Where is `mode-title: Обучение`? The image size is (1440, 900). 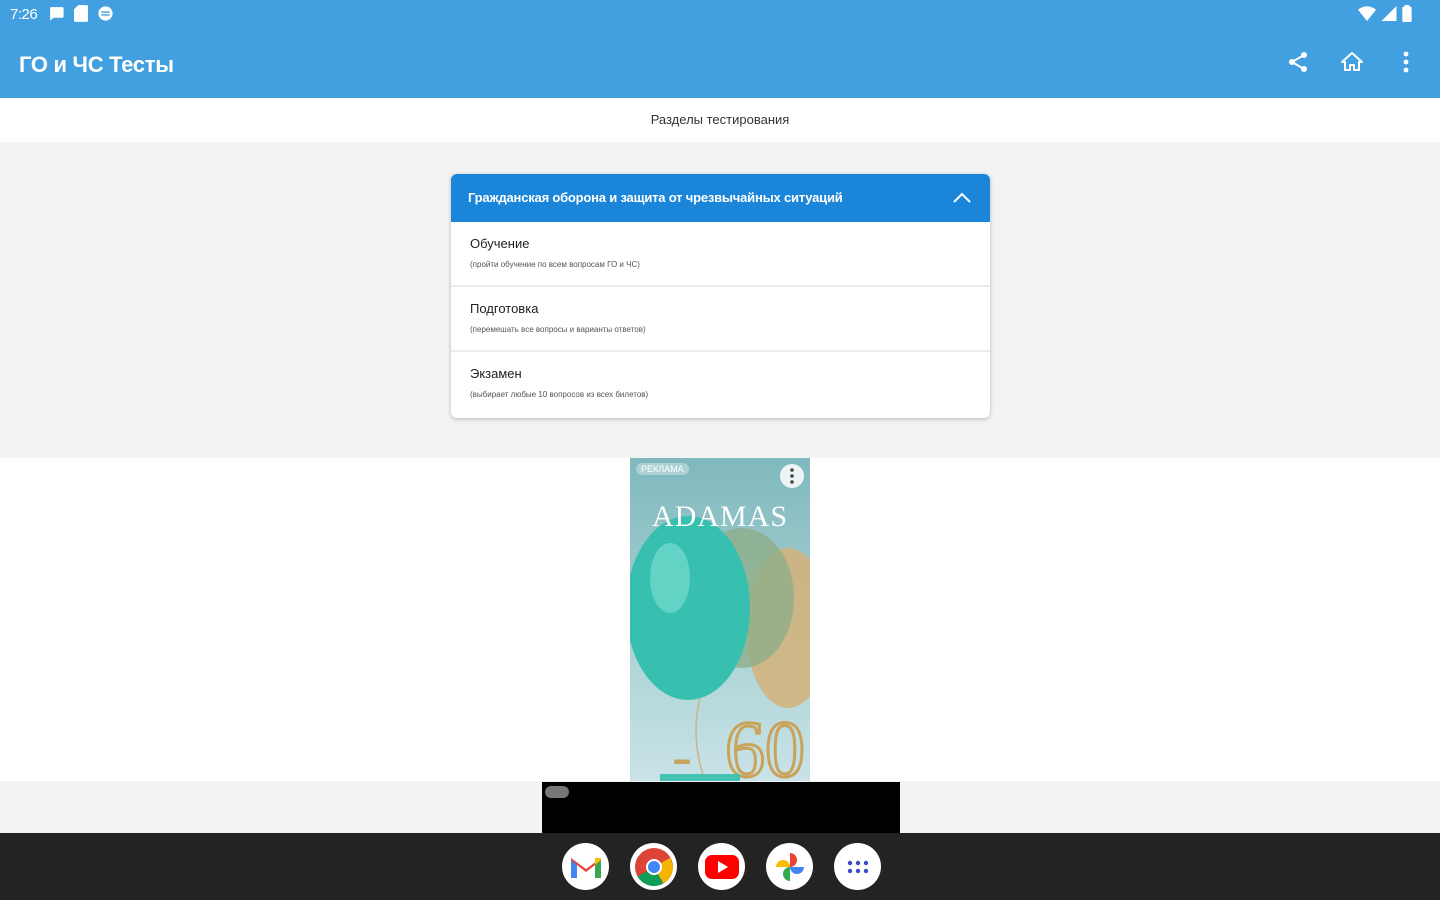
mode-title: Обучение is located at coordinates (500, 243).